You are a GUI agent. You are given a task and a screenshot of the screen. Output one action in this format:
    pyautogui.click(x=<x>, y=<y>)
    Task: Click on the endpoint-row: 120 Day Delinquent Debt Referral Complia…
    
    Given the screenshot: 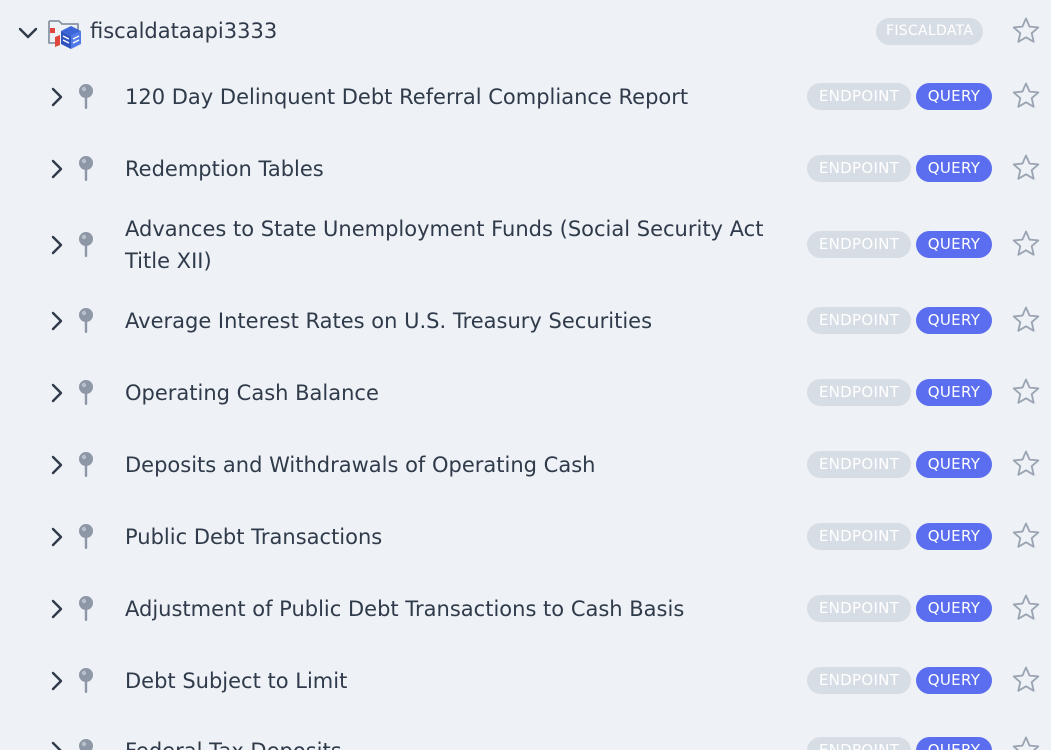 What is the action you would take?
    pyautogui.click(x=525, y=97)
    